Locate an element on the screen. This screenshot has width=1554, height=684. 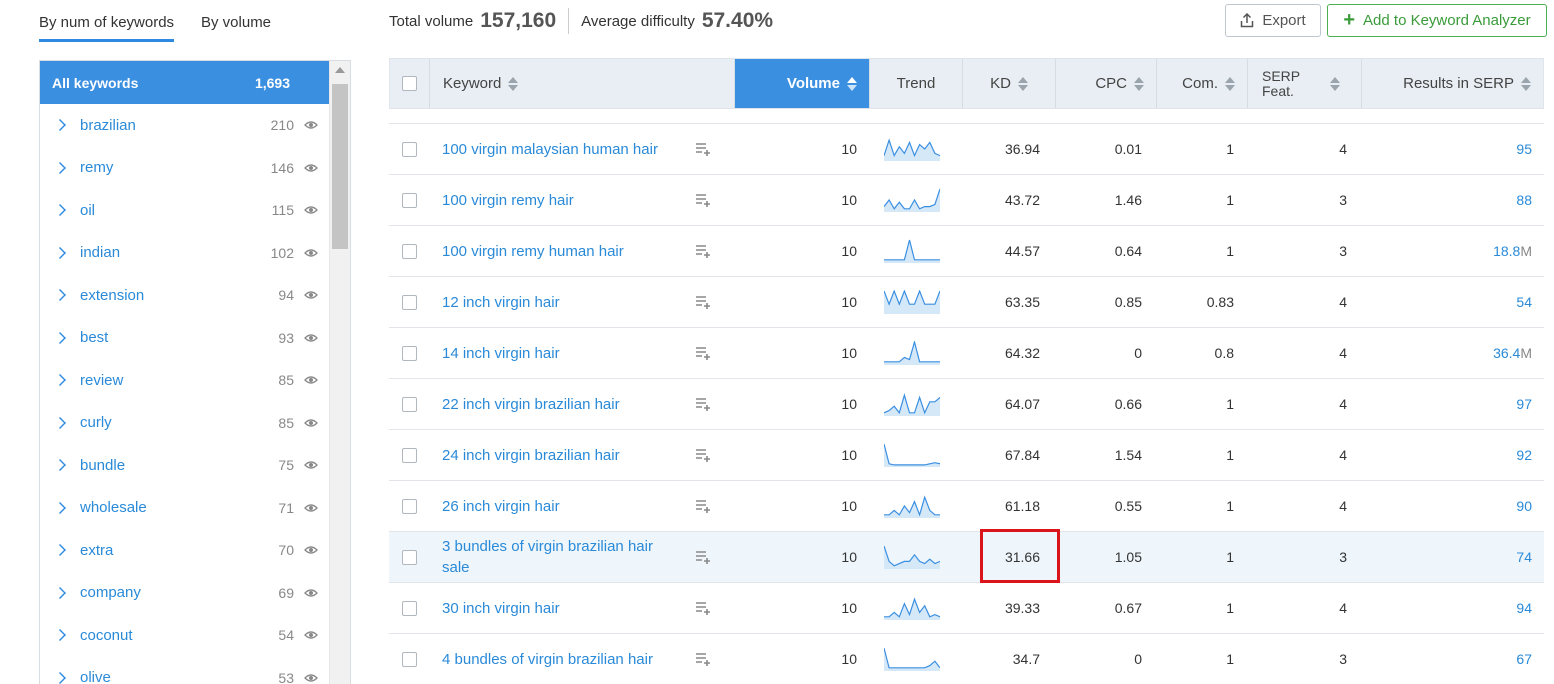
sidebar-group-item: indian 102 is located at coordinates (185, 253).